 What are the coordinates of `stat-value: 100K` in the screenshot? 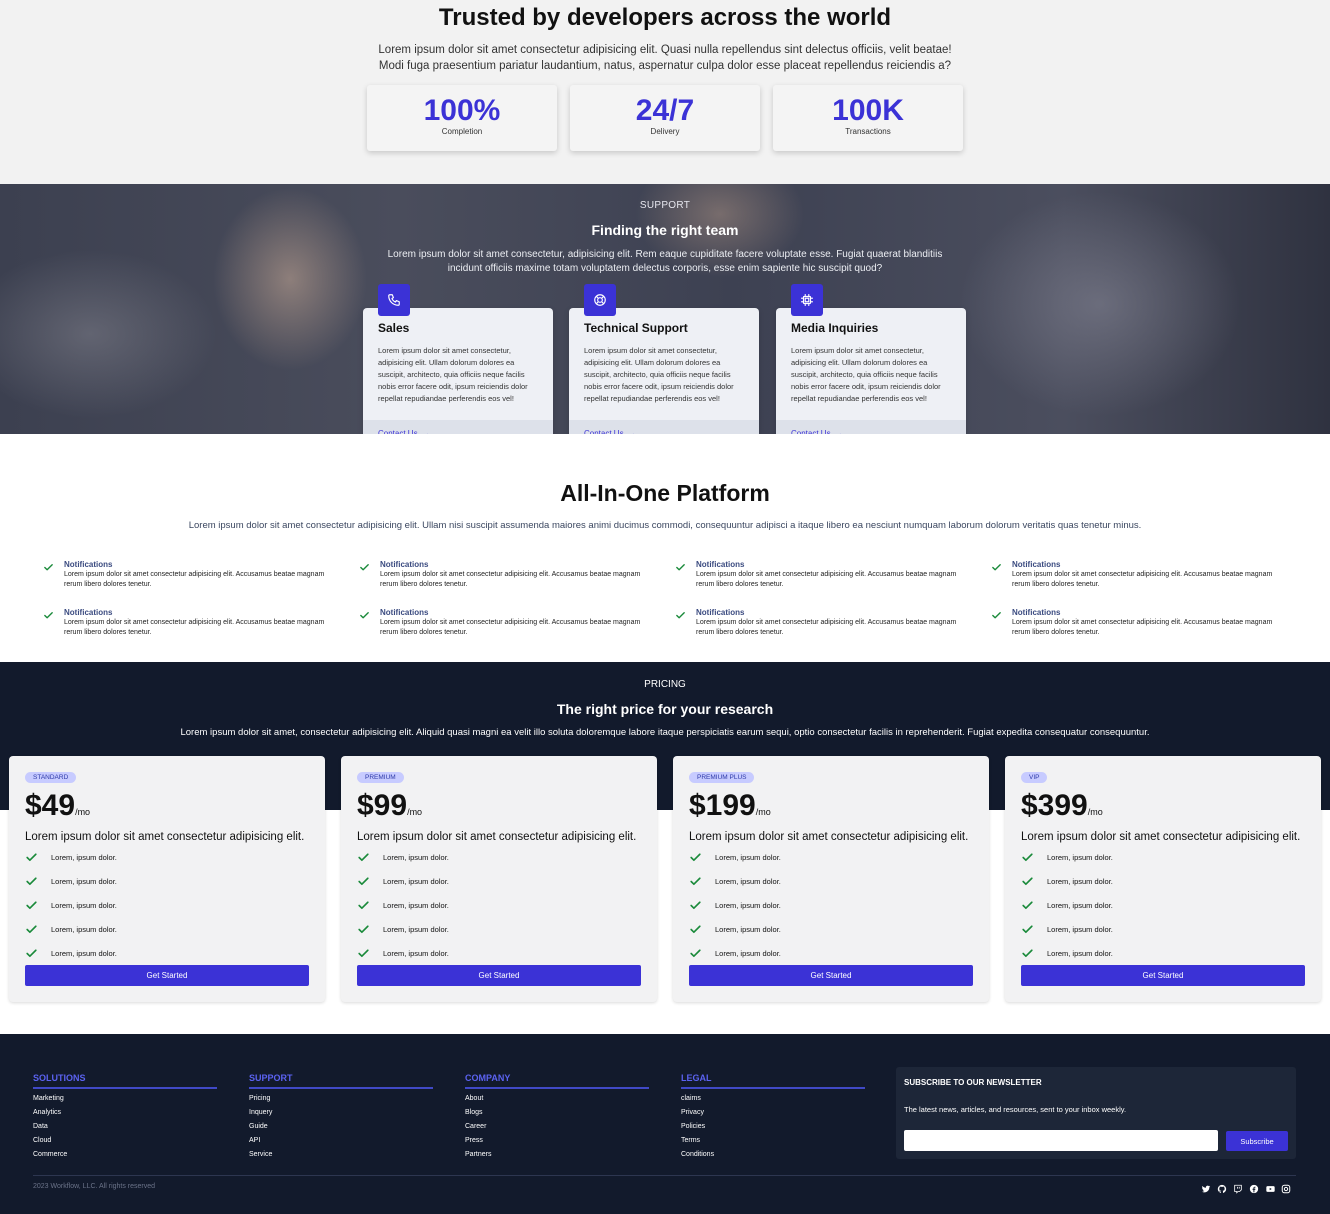 It's located at (868, 110).